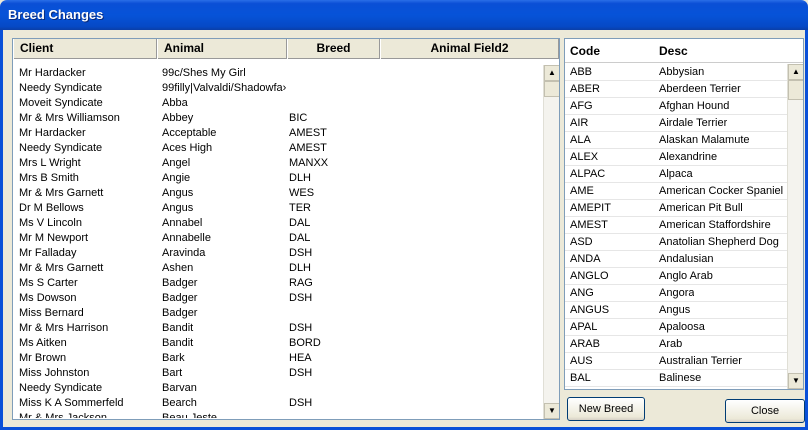 Image resolution: width=808 pixels, height=430 pixels. Describe the element at coordinates (582, 293) in the screenshot. I see `cell-code: ANG` at that location.